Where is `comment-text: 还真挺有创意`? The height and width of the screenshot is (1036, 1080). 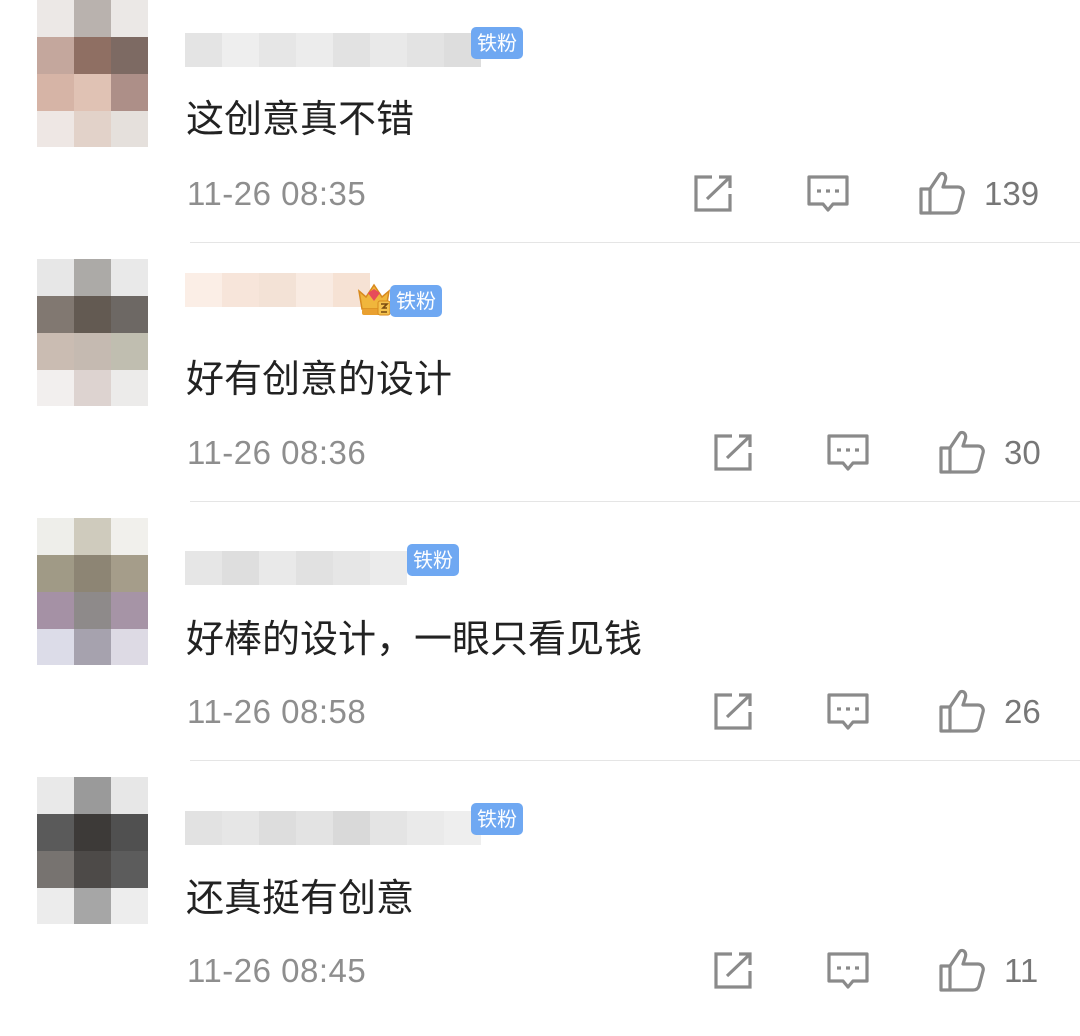 comment-text: 还真挺有创意 is located at coordinates (300, 898).